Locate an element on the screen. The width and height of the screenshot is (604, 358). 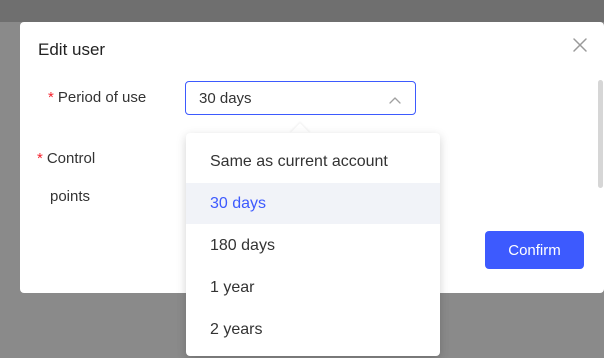
period-of-use-label: * Period of use is located at coordinates (97, 97).